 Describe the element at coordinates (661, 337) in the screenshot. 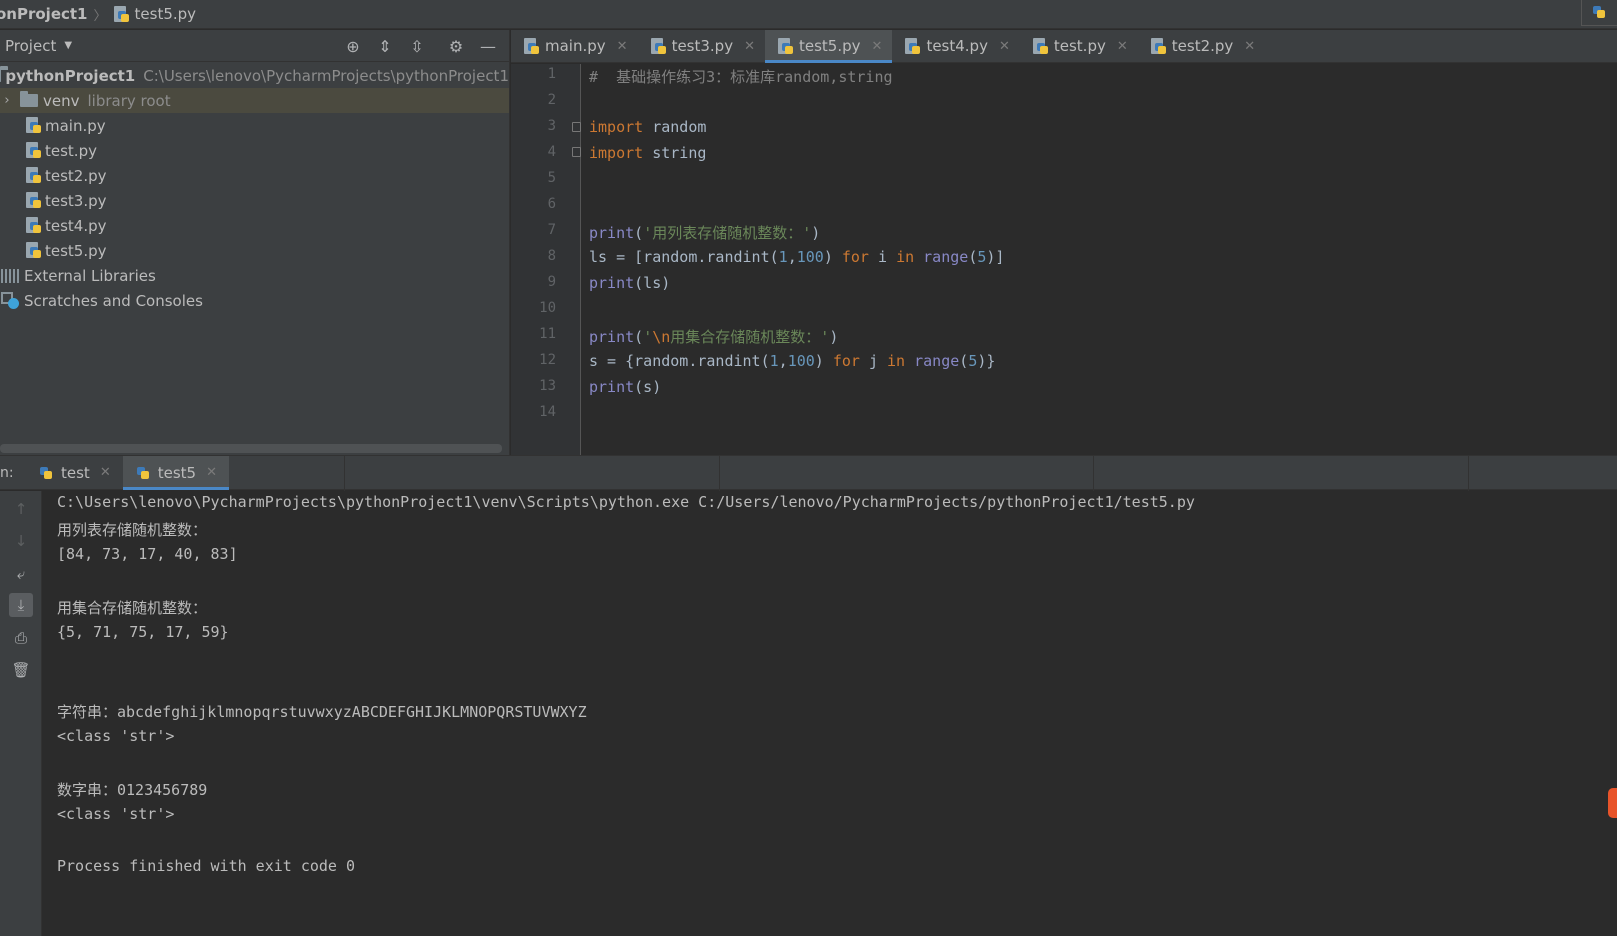

I see `escape-sequence: \n` at that location.